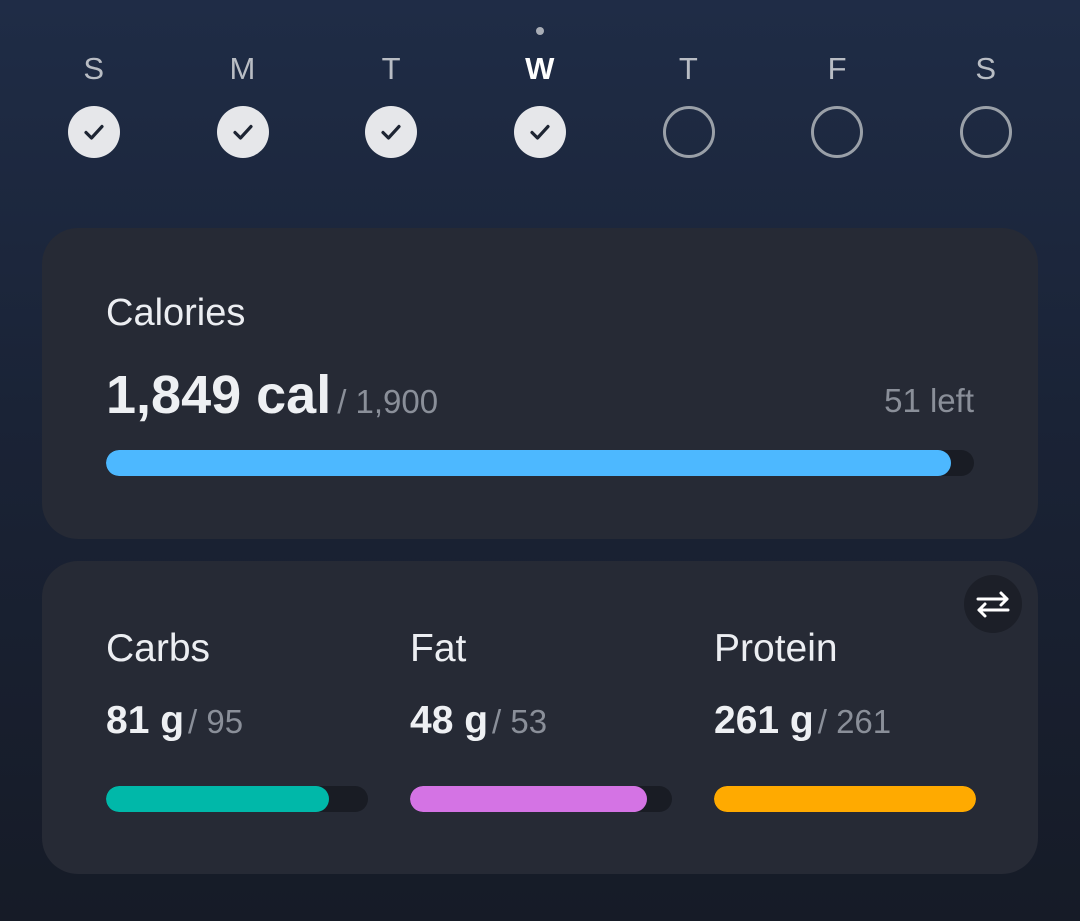  I want to click on macro-protein: Protein 261 g/ 261, so click(845, 717).